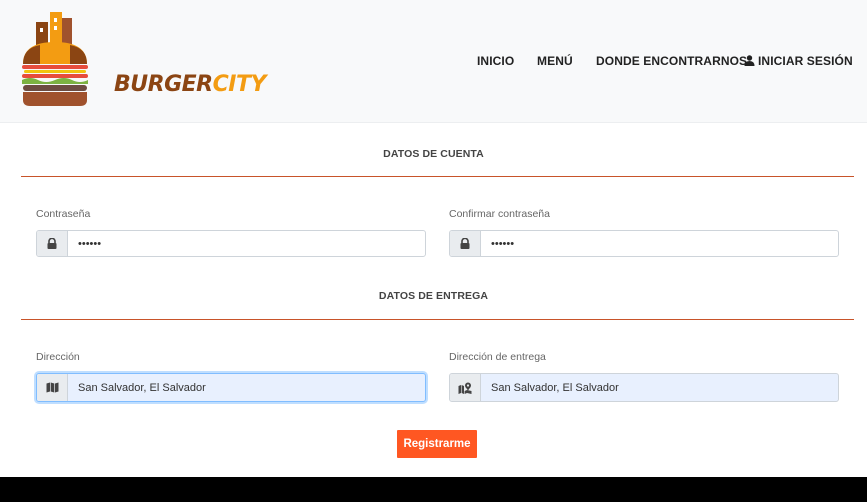  Describe the element at coordinates (433, 489) in the screenshot. I see `footer-bar` at that location.